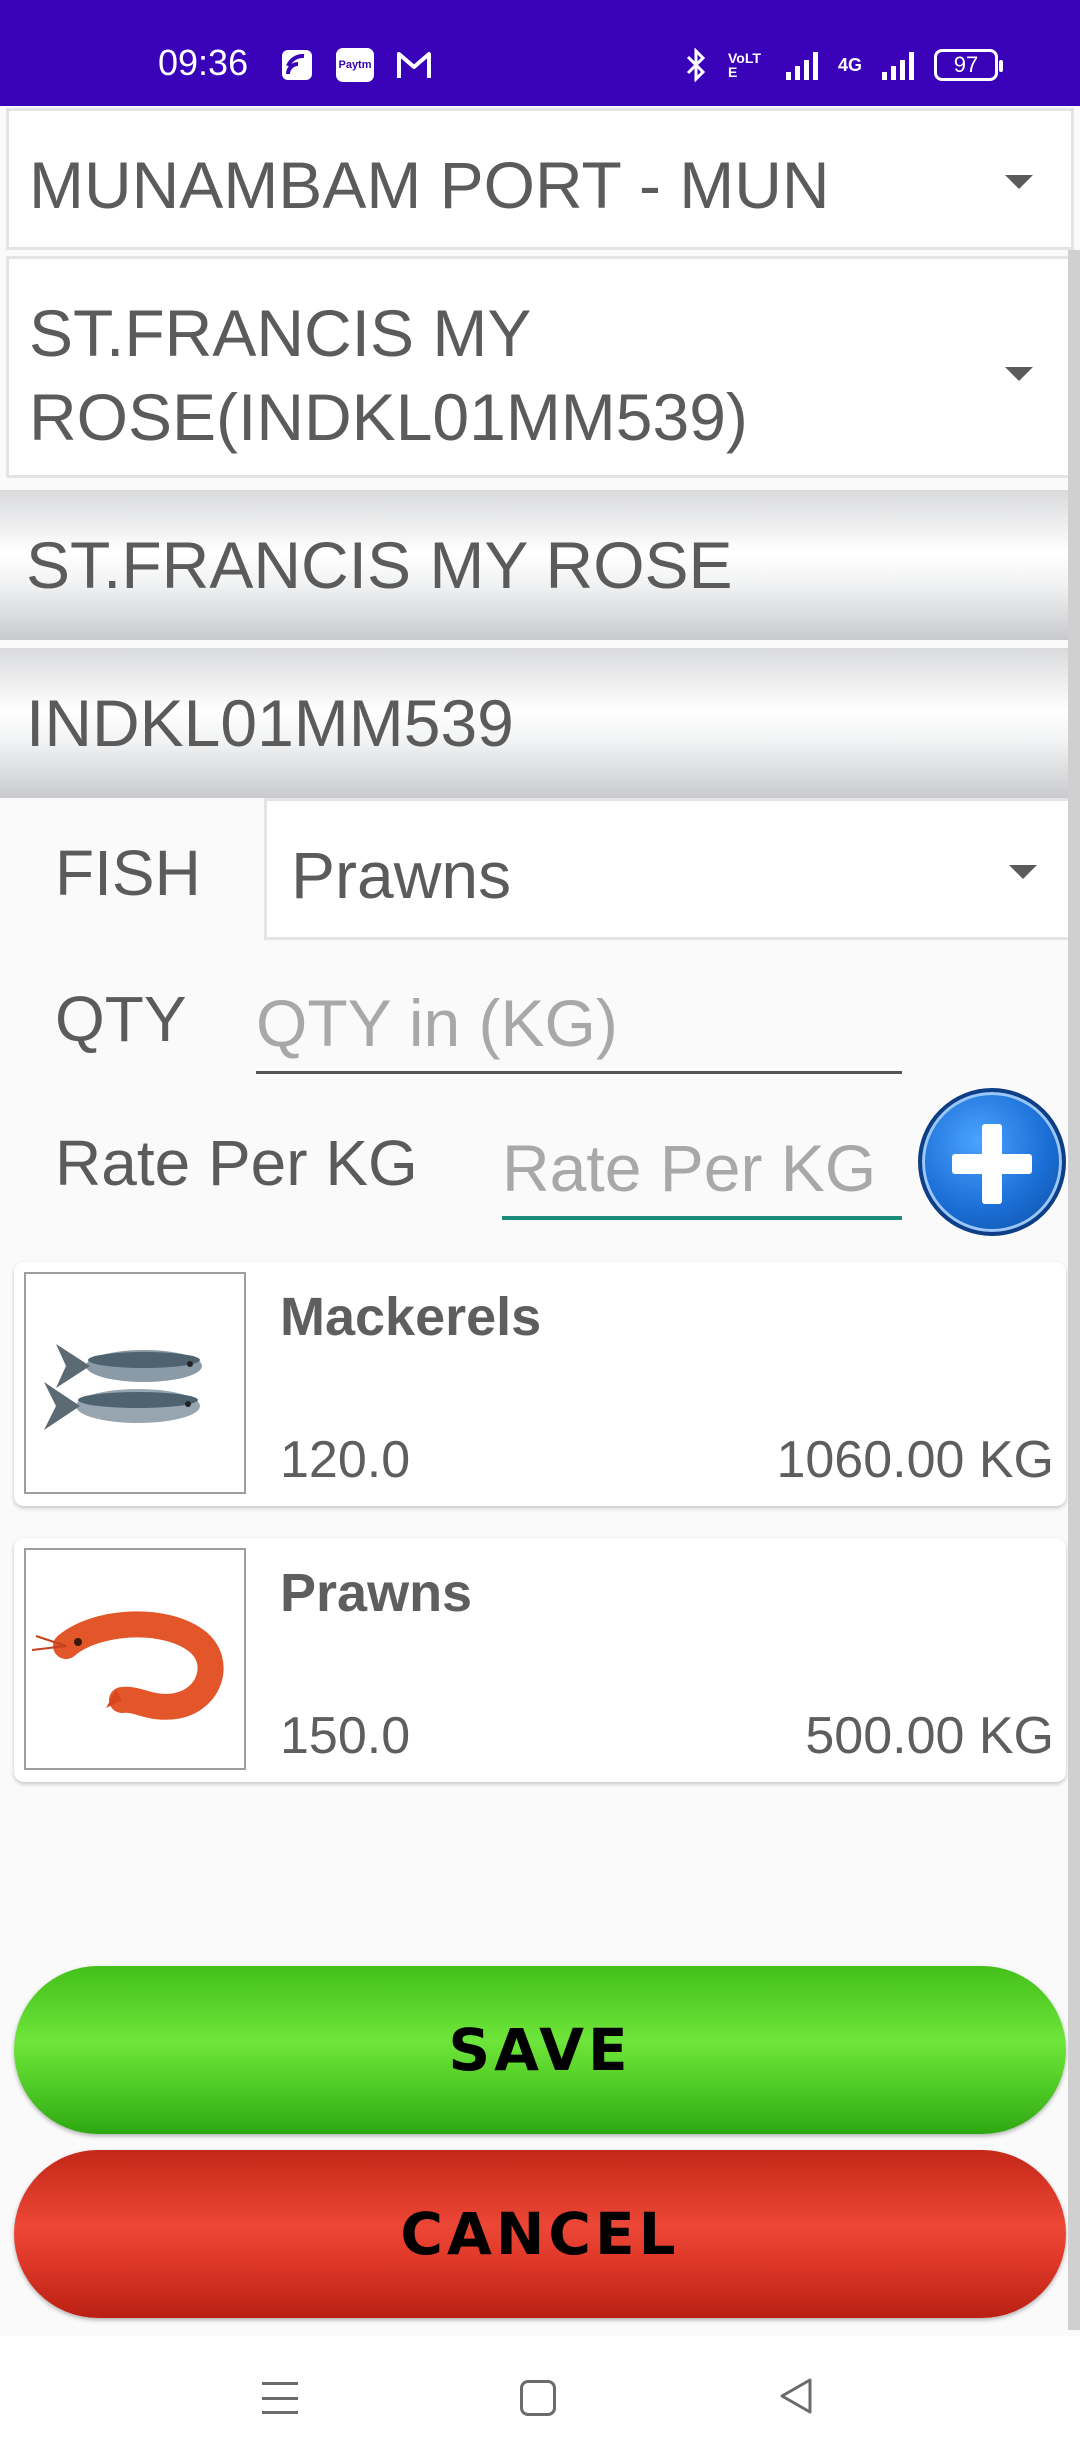  I want to click on item-name: Prawns, so click(376, 1593).